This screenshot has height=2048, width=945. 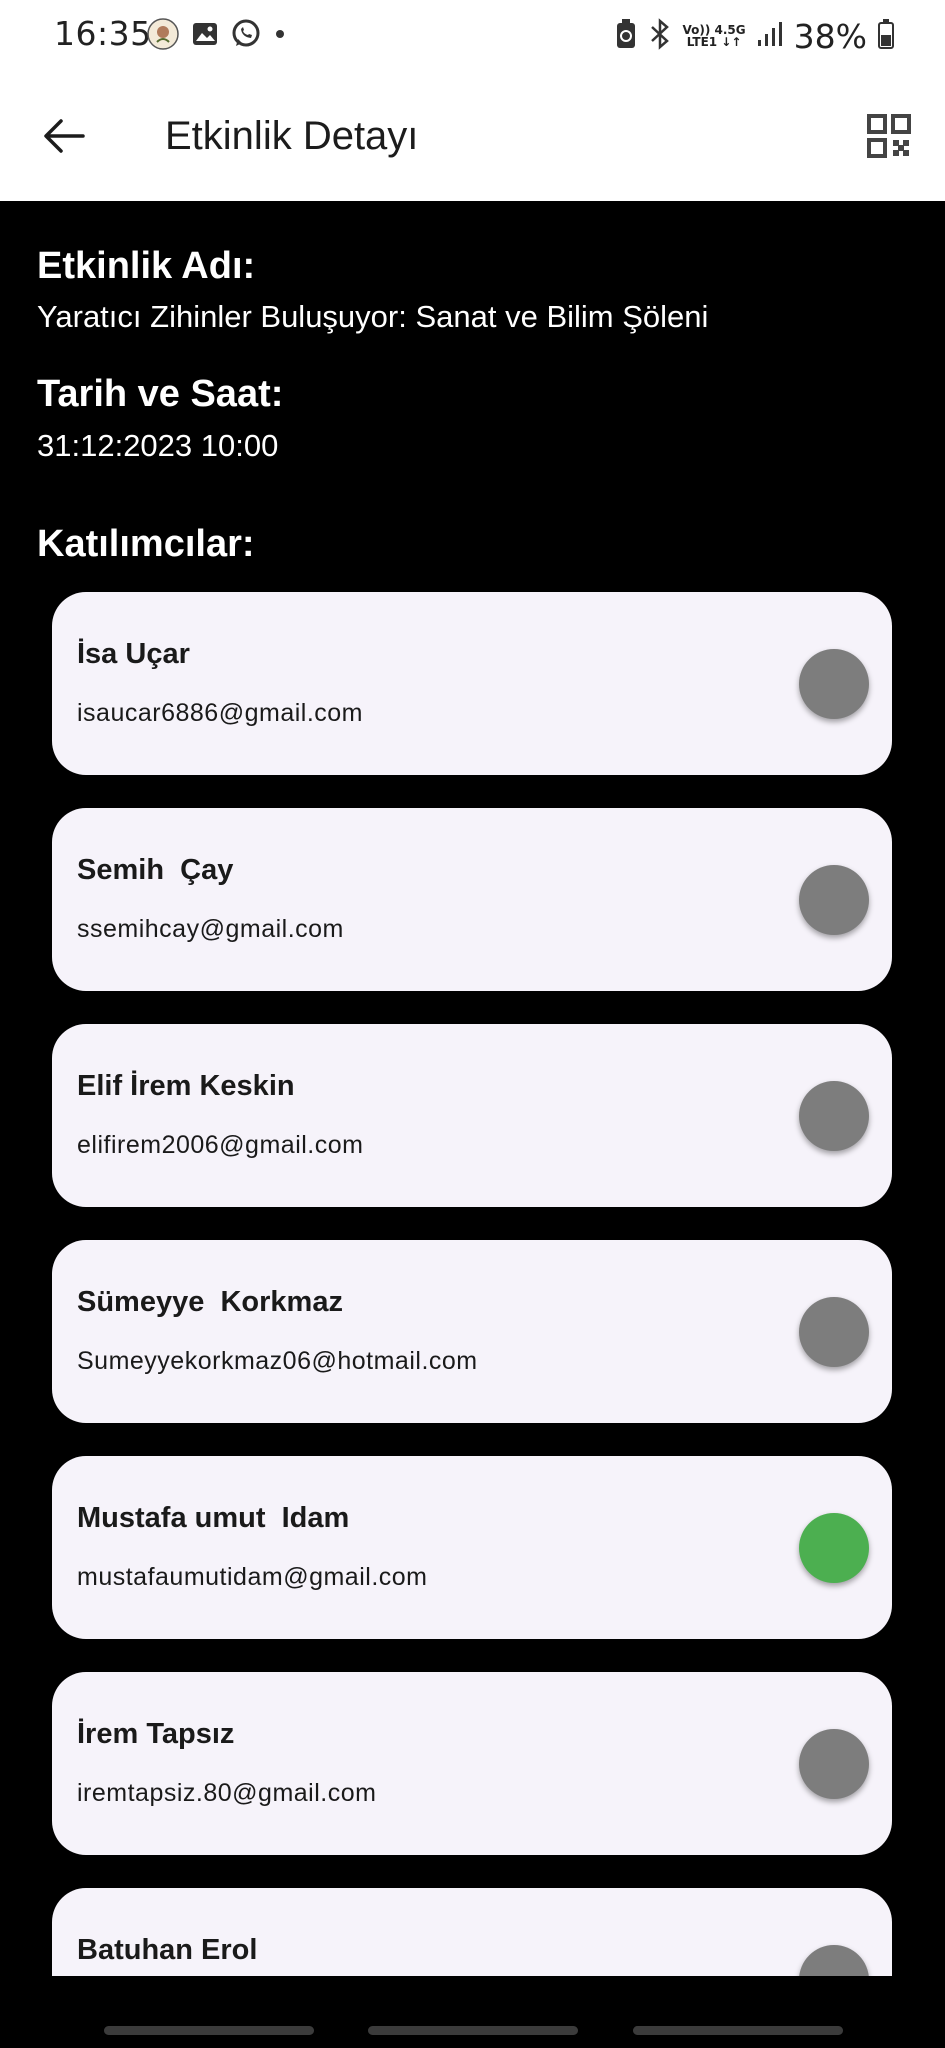 What do you see at coordinates (220, 713) in the screenshot?
I see `participant-email: isaucar6886@gmail.com` at bounding box center [220, 713].